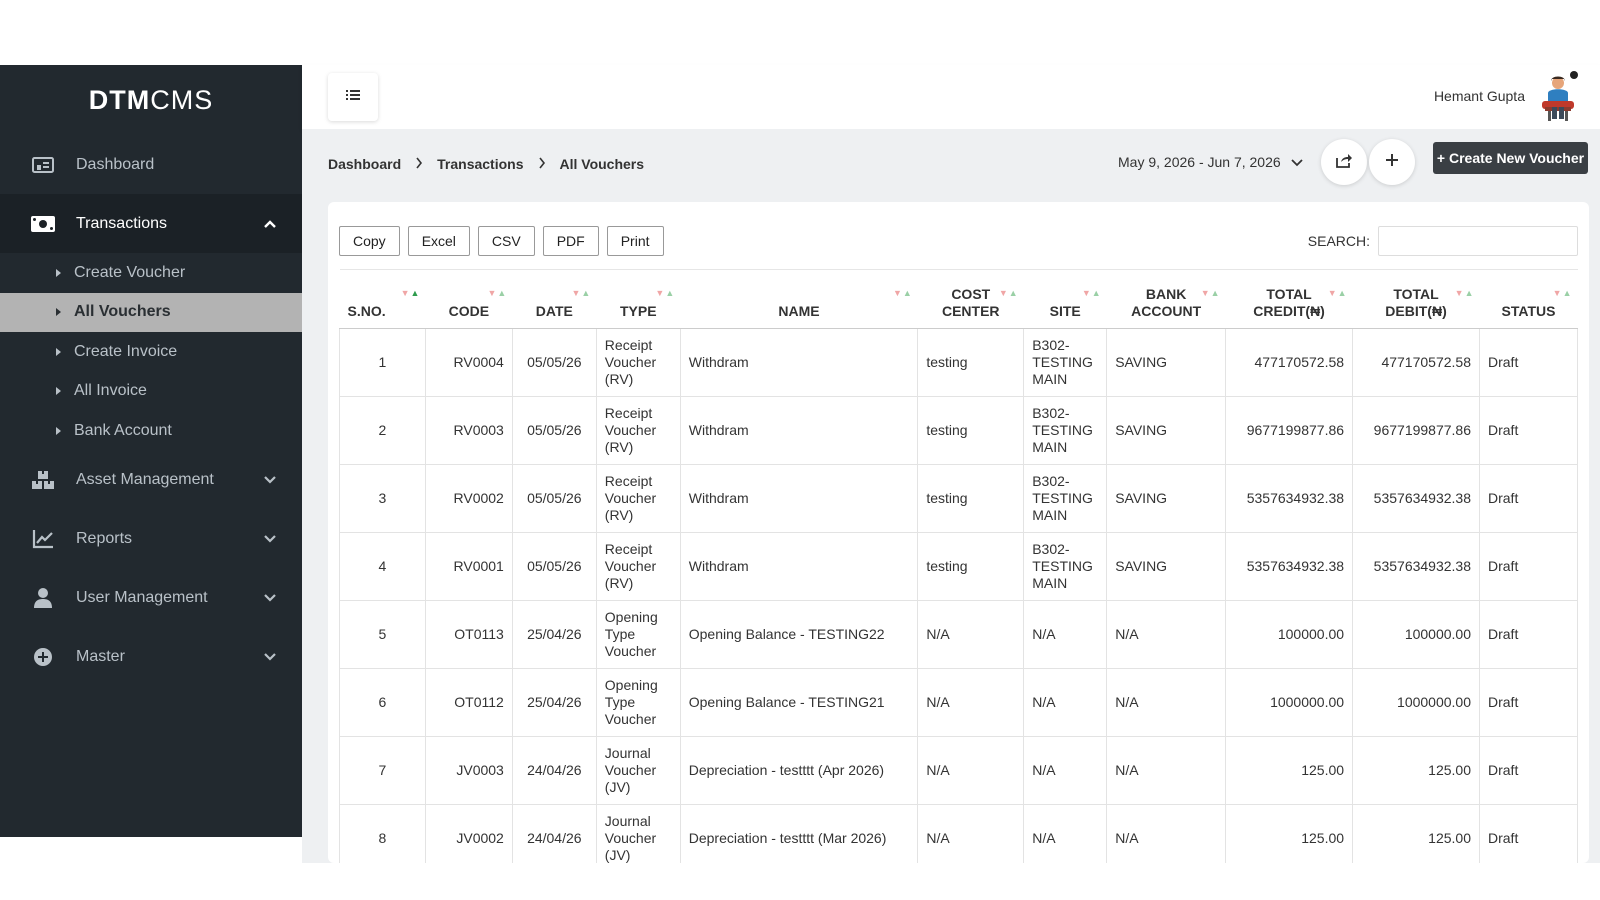 This screenshot has height=900, width=1600. I want to click on cell-site: B302- TESTING MAIN, so click(1065, 430).